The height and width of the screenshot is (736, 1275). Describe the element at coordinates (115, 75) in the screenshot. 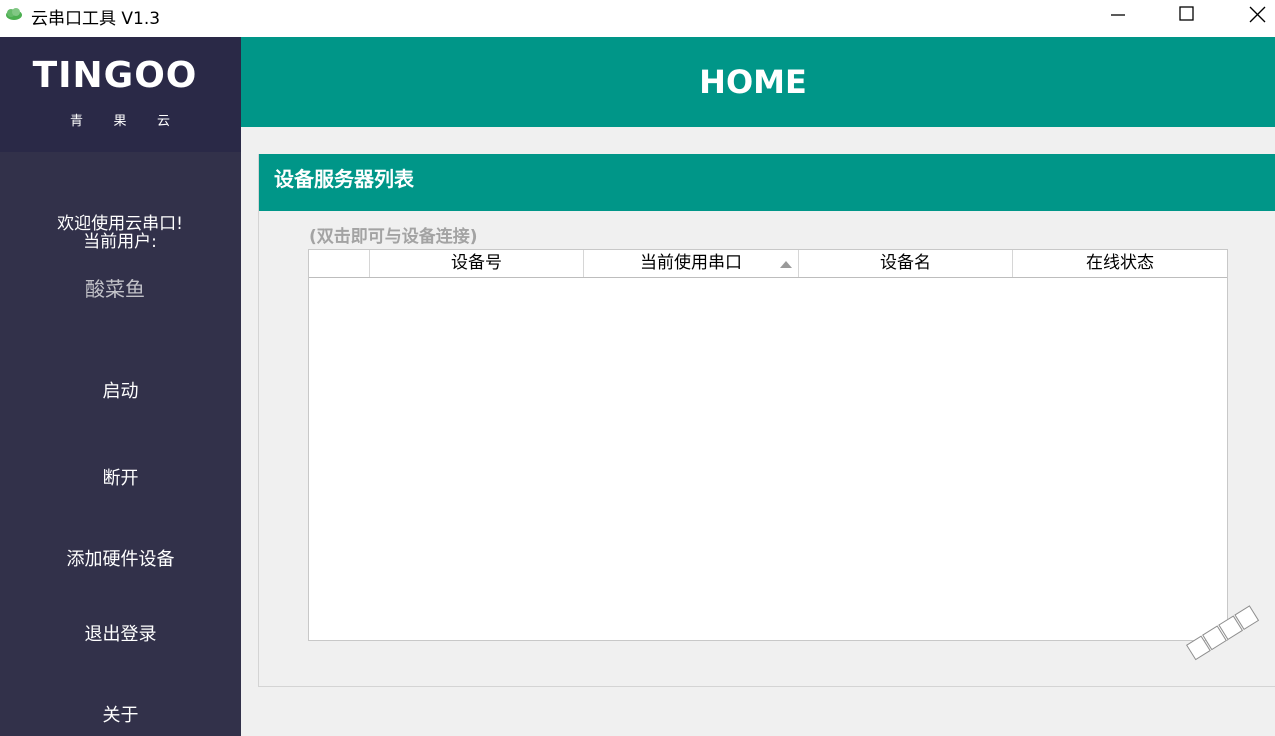

I see `logo: TINGOO` at that location.